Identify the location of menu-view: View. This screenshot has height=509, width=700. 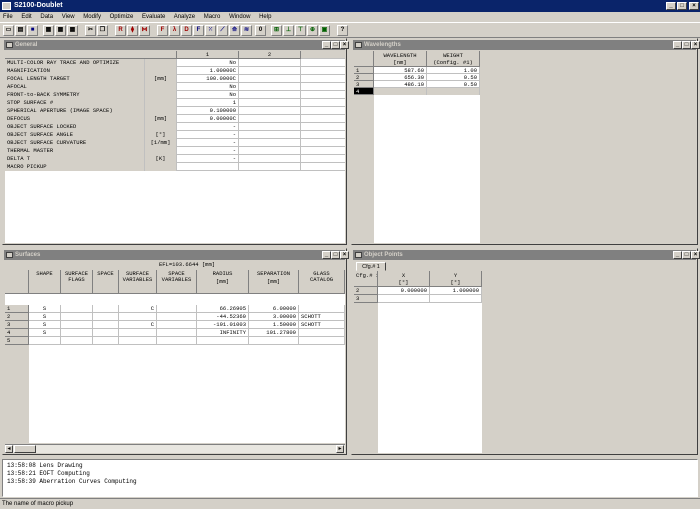
(68, 17).